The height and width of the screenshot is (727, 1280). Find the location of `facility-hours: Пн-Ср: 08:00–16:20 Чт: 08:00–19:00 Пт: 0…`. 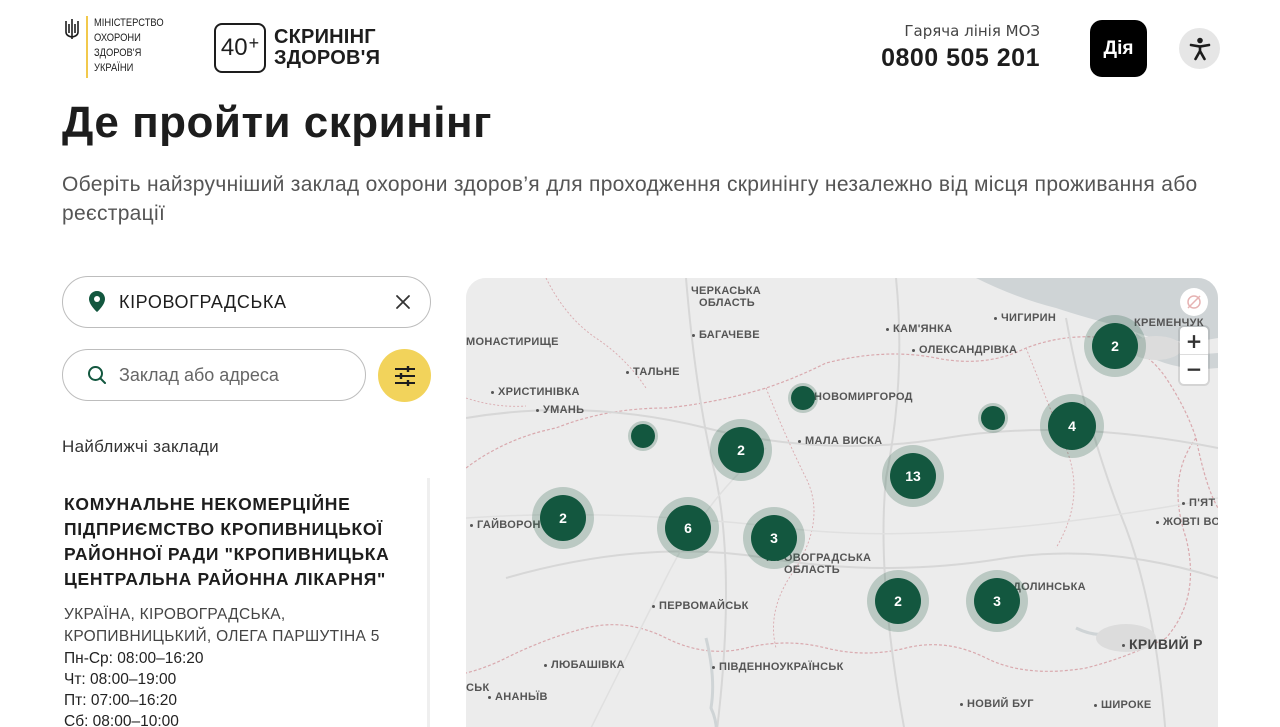

facility-hours: Пн-Ср: 08:00–16:20 Чт: 08:00–19:00 Пт: 0… is located at coordinates (249, 687).